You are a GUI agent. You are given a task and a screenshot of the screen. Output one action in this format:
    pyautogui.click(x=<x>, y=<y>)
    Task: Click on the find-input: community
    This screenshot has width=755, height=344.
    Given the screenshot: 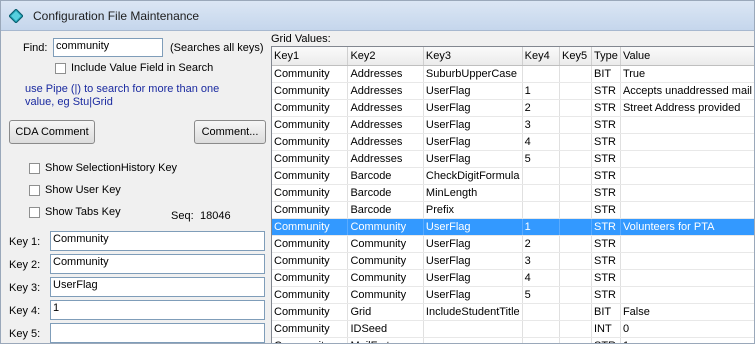 What is the action you would take?
    pyautogui.click(x=108, y=47)
    